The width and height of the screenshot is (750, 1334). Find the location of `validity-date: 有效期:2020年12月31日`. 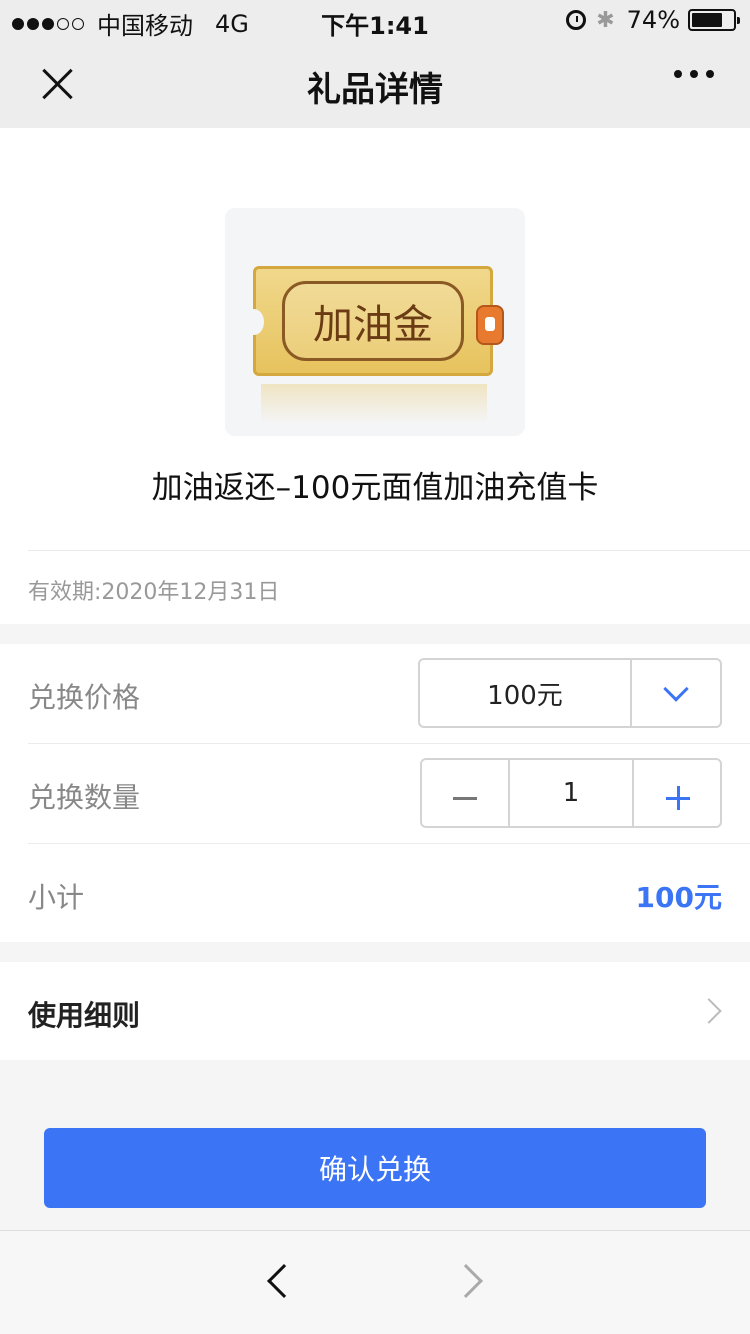

validity-date: 有效期:2020年12月31日 is located at coordinates (154, 592).